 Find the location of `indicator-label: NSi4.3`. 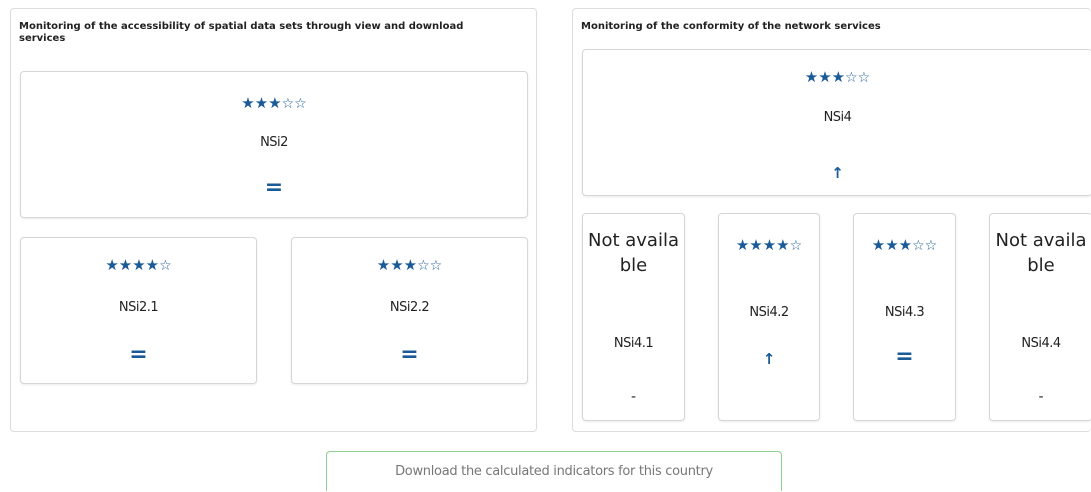

indicator-label: NSi4.3 is located at coordinates (904, 312).